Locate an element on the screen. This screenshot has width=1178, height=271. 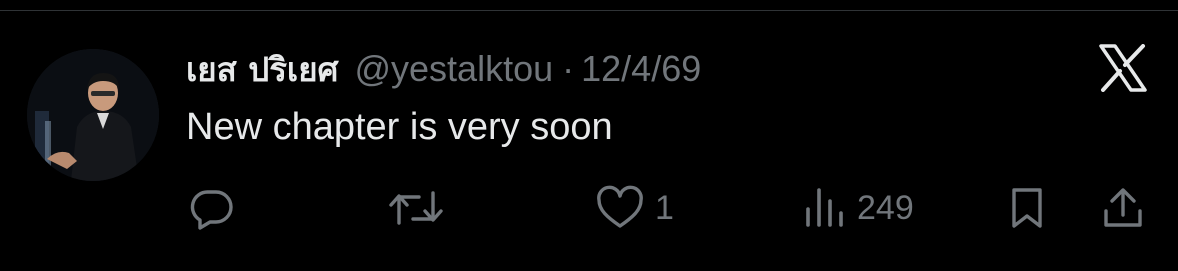
tweet-header: เยส ปริเยศ @yestalktou · 12/4/69 is located at coordinates (443, 69).